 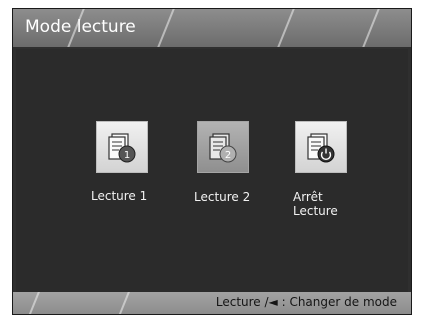 What do you see at coordinates (80, 27) in the screenshot?
I see `page-title: Mode lecture` at bounding box center [80, 27].